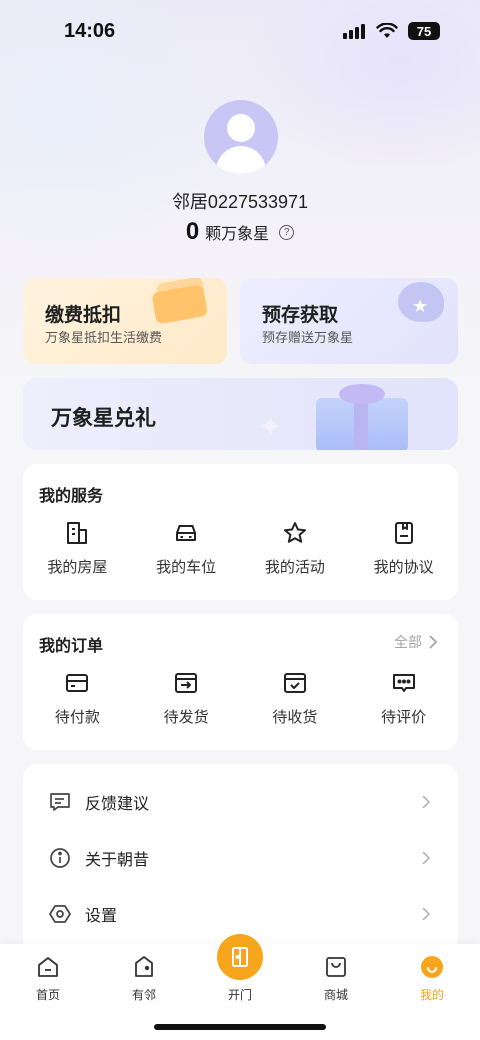  What do you see at coordinates (240, 32) in the screenshot?
I see `status-bar: 14:06 75` at bounding box center [240, 32].